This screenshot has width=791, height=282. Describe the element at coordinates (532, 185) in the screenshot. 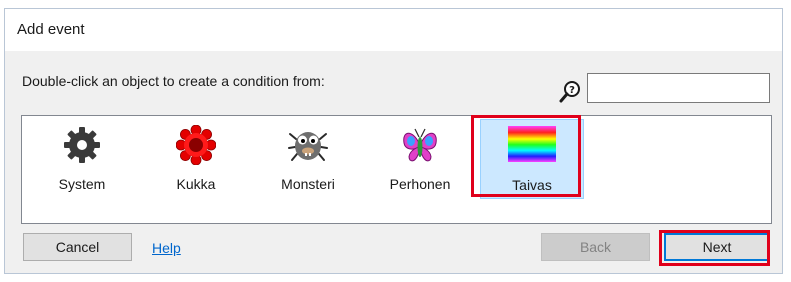

I see `object-label: Taivas` at that location.